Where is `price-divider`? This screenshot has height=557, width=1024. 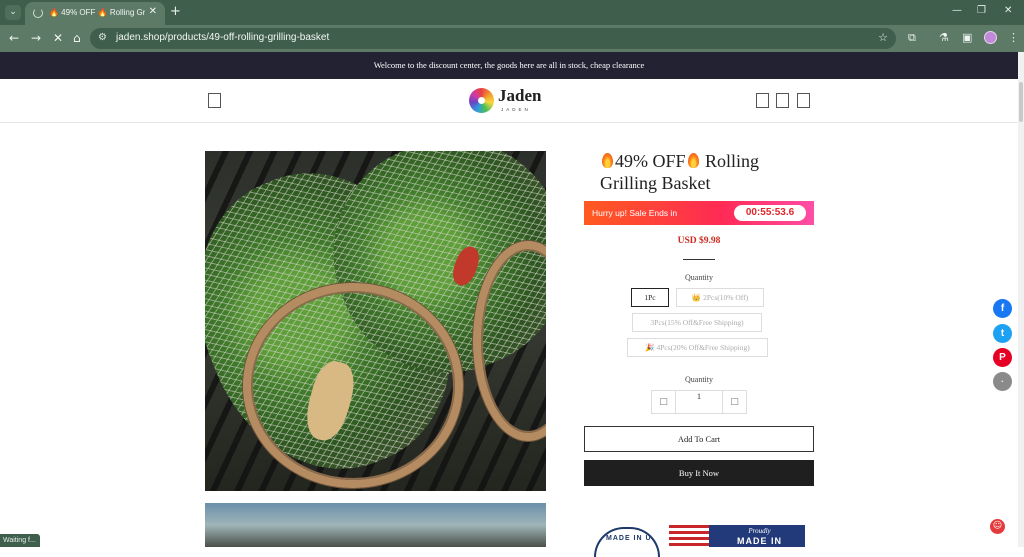
price-divider is located at coordinates (699, 259).